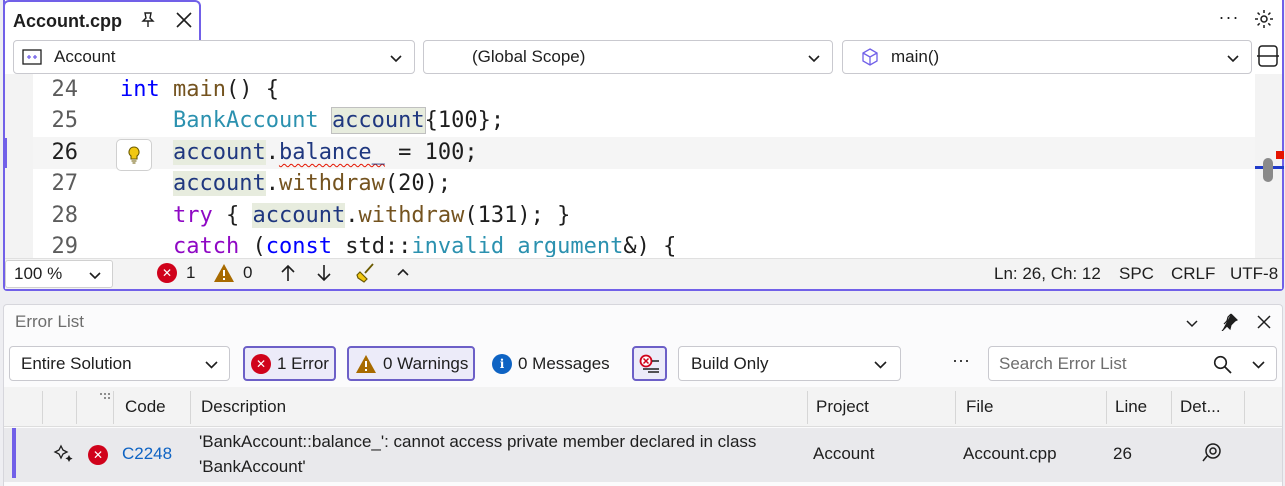  I want to click on warning-count-indicator: 0, so click(232, 273).